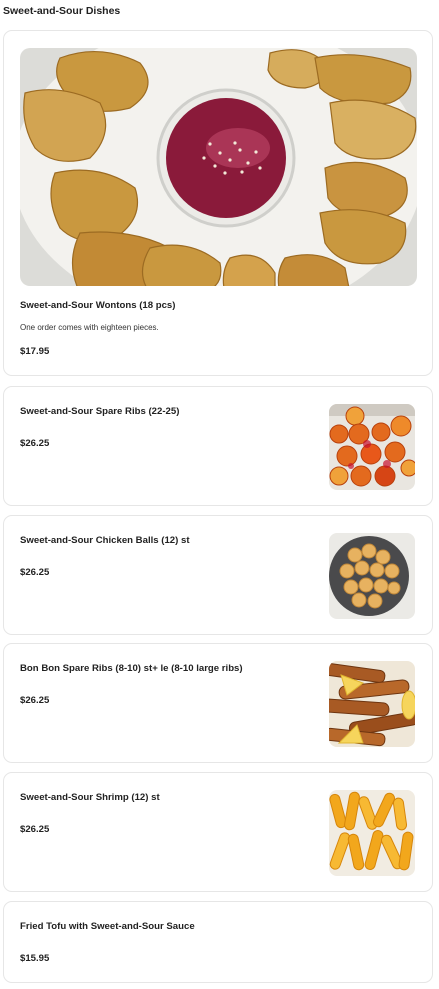 The height and width of the screenshot is (989, 439). I want to click on item-price: $15.95, so click(35, 958).